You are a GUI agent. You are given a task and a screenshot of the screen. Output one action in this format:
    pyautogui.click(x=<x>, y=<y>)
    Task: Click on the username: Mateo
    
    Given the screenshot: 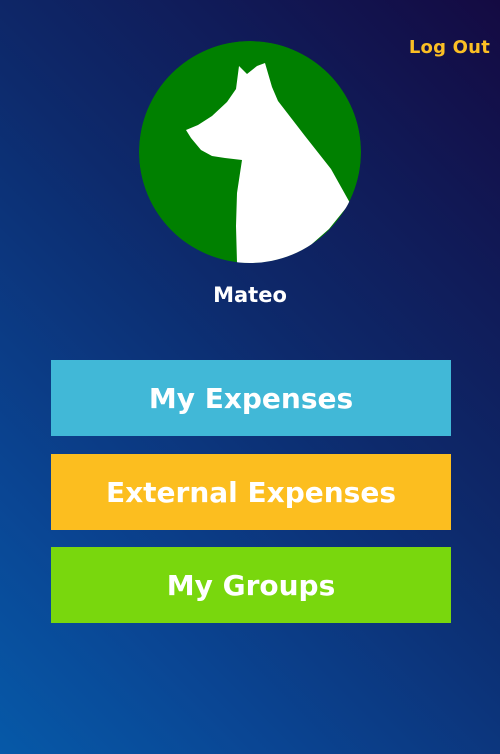 What is the action you would take?
    pyautogui.click(x=250, y=295)
    